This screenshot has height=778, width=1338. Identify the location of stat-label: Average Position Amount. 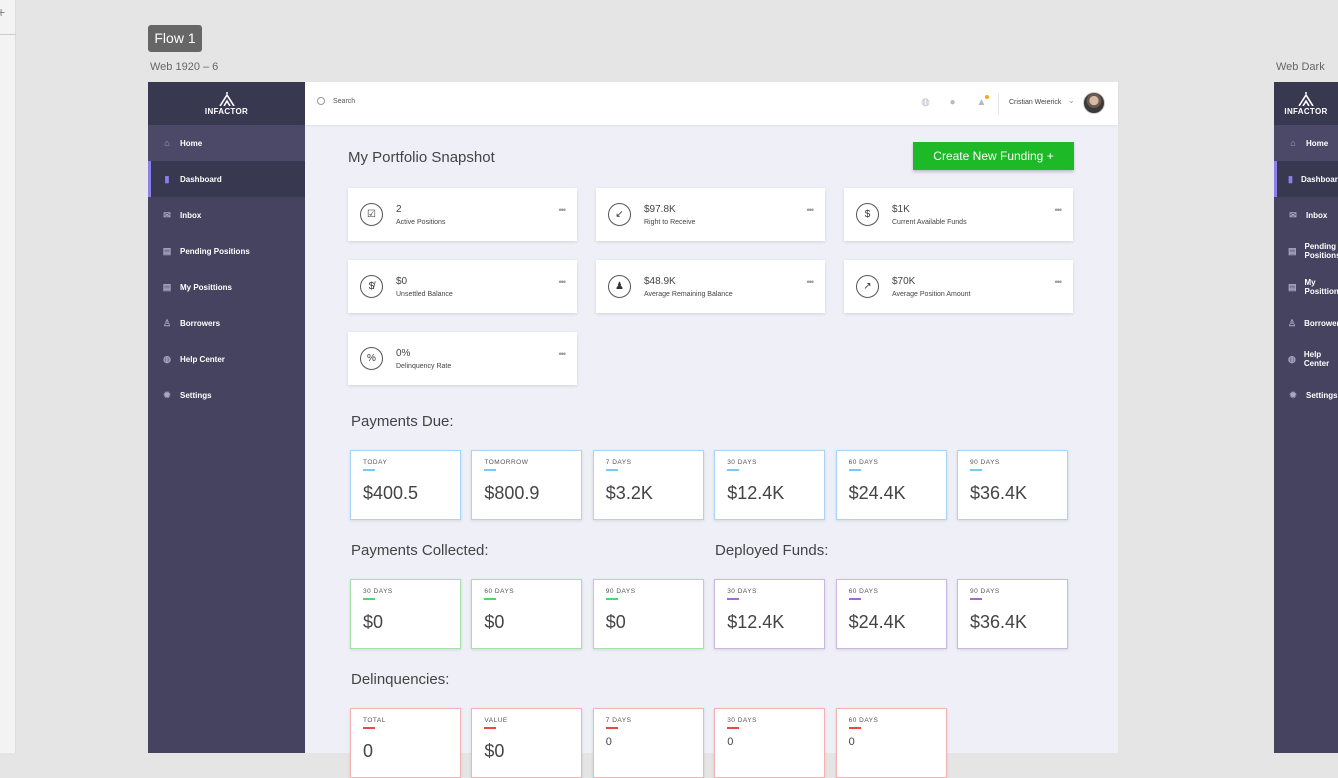
(931, 294).